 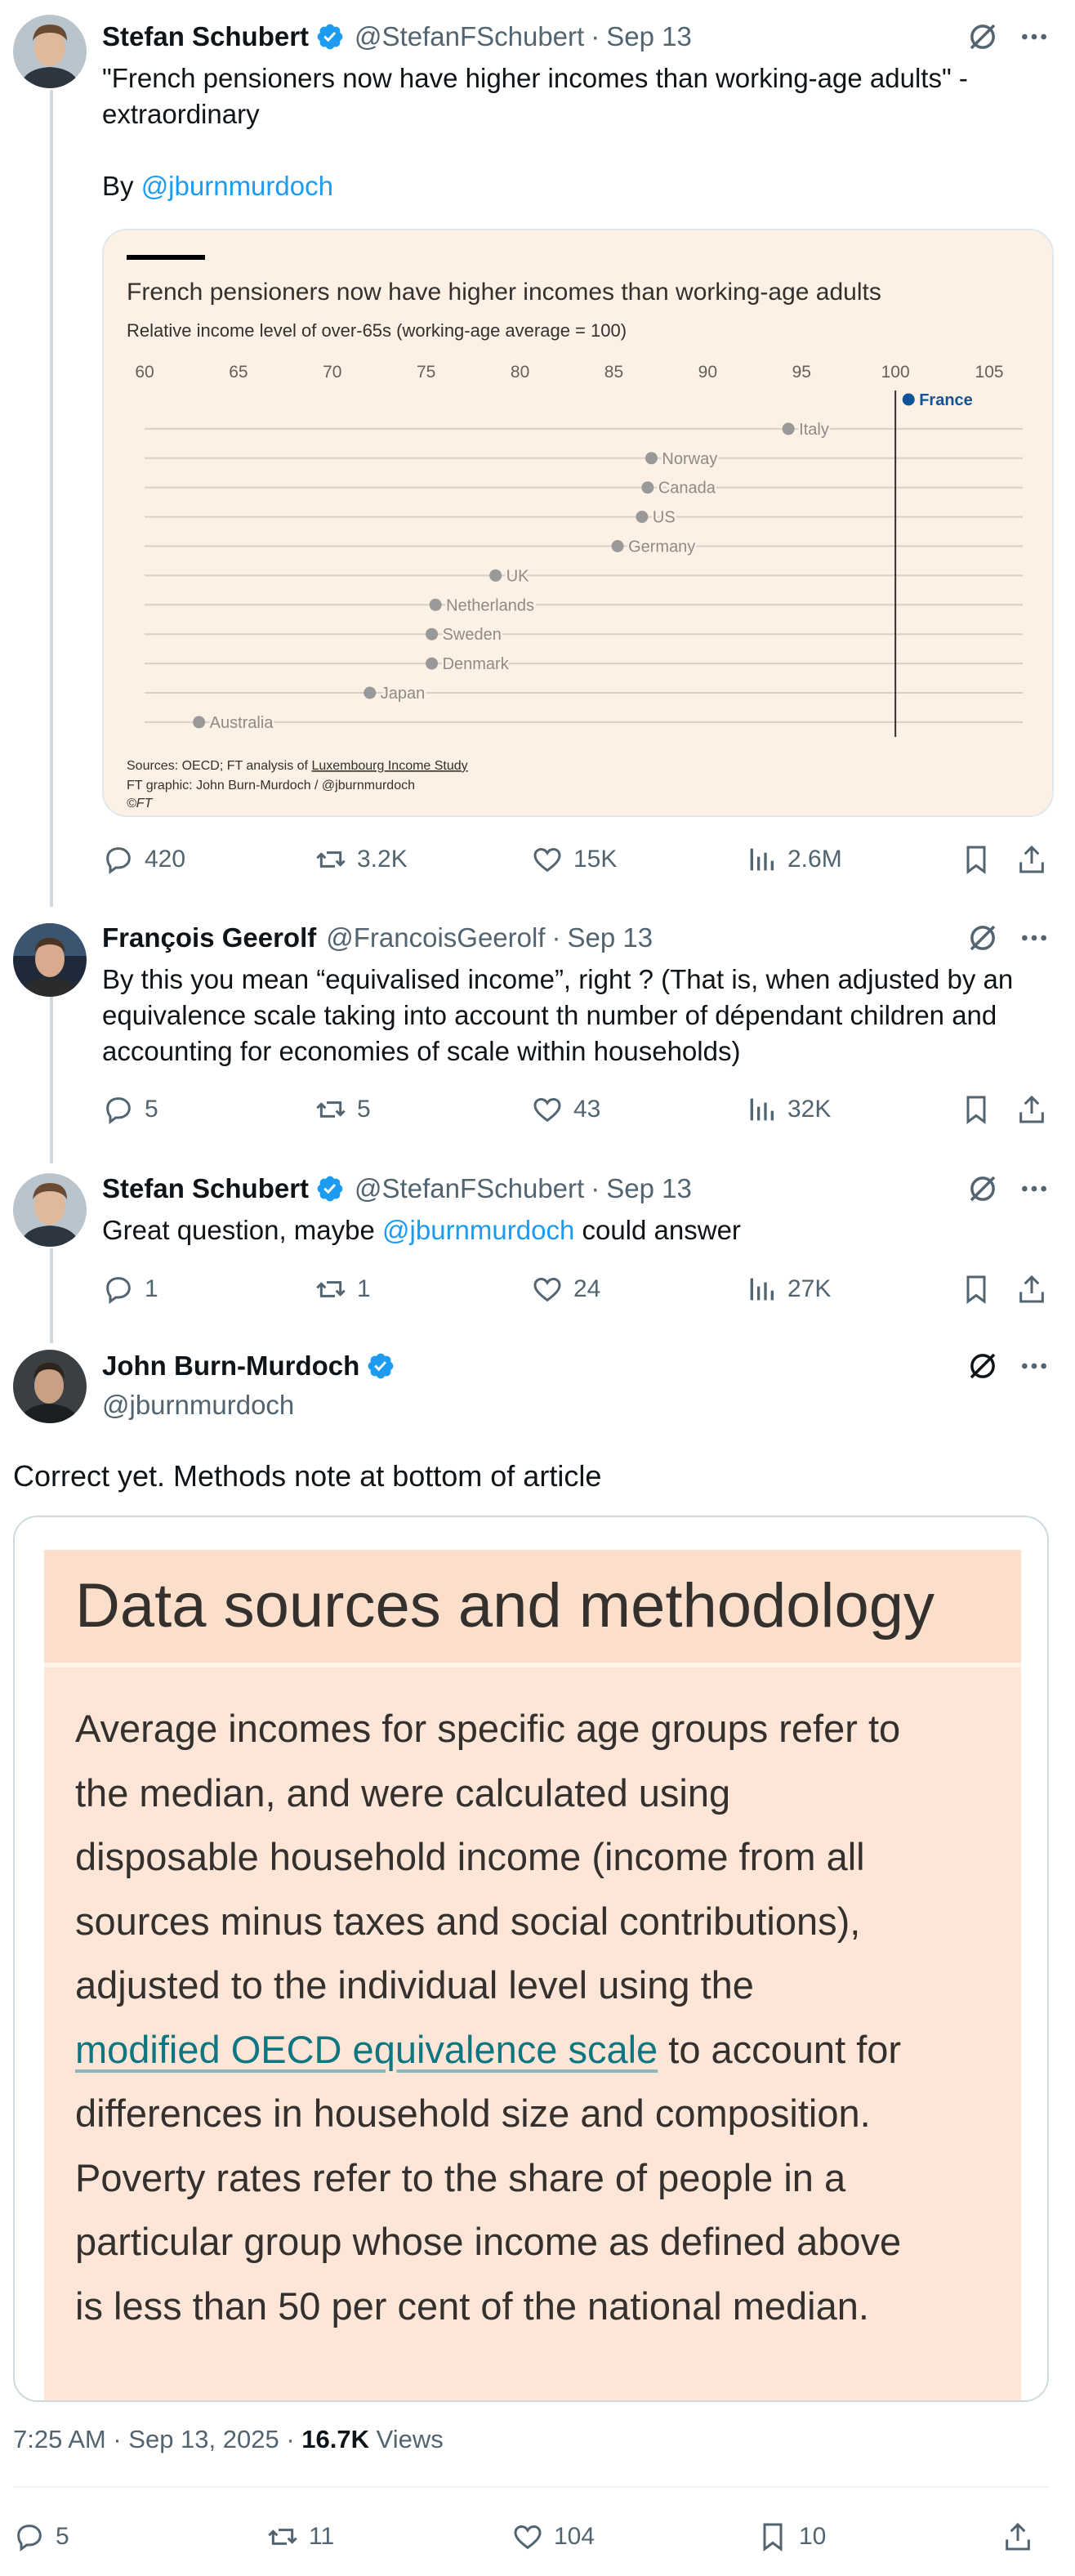 I want to click on tweet-views-count: 16.7K, so click(x=335, y=2439).